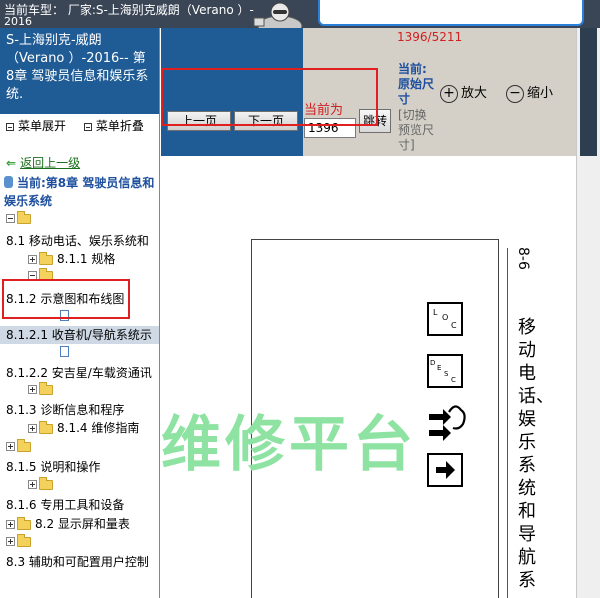 Image resolution: width=600 pixels, height=598 pixels. I want to click on zoom-out-label: 缩小, so click(540, 93).